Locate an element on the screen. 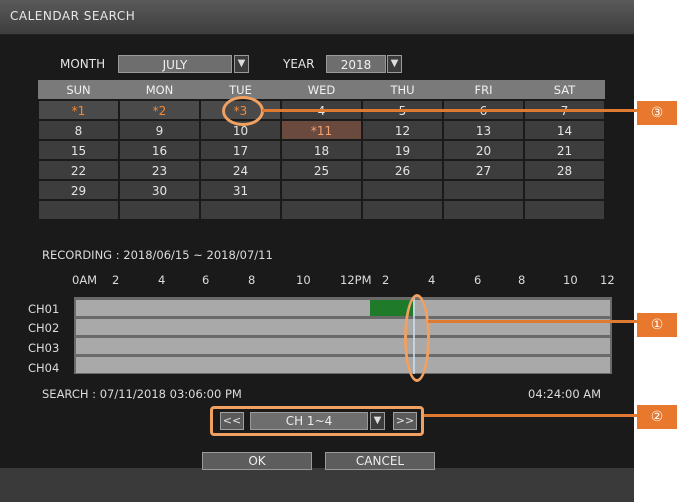 The width and height of the screenshot is (677, 502). weekday-sun: SUN is located at coordinates (78, 90).